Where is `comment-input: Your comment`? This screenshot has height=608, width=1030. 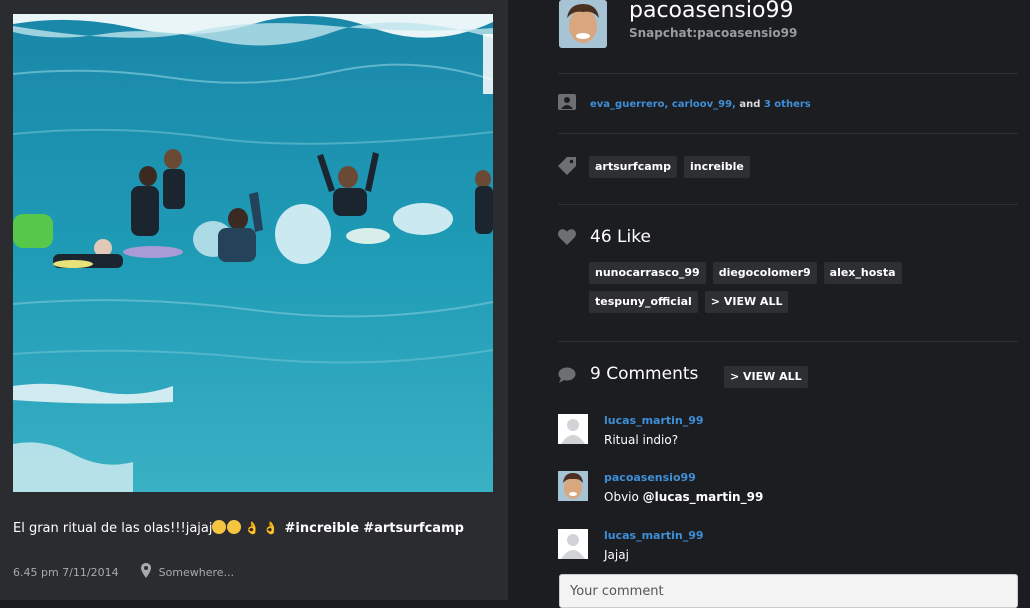 comment-input: Your comment is located at coordinates (788, 591).